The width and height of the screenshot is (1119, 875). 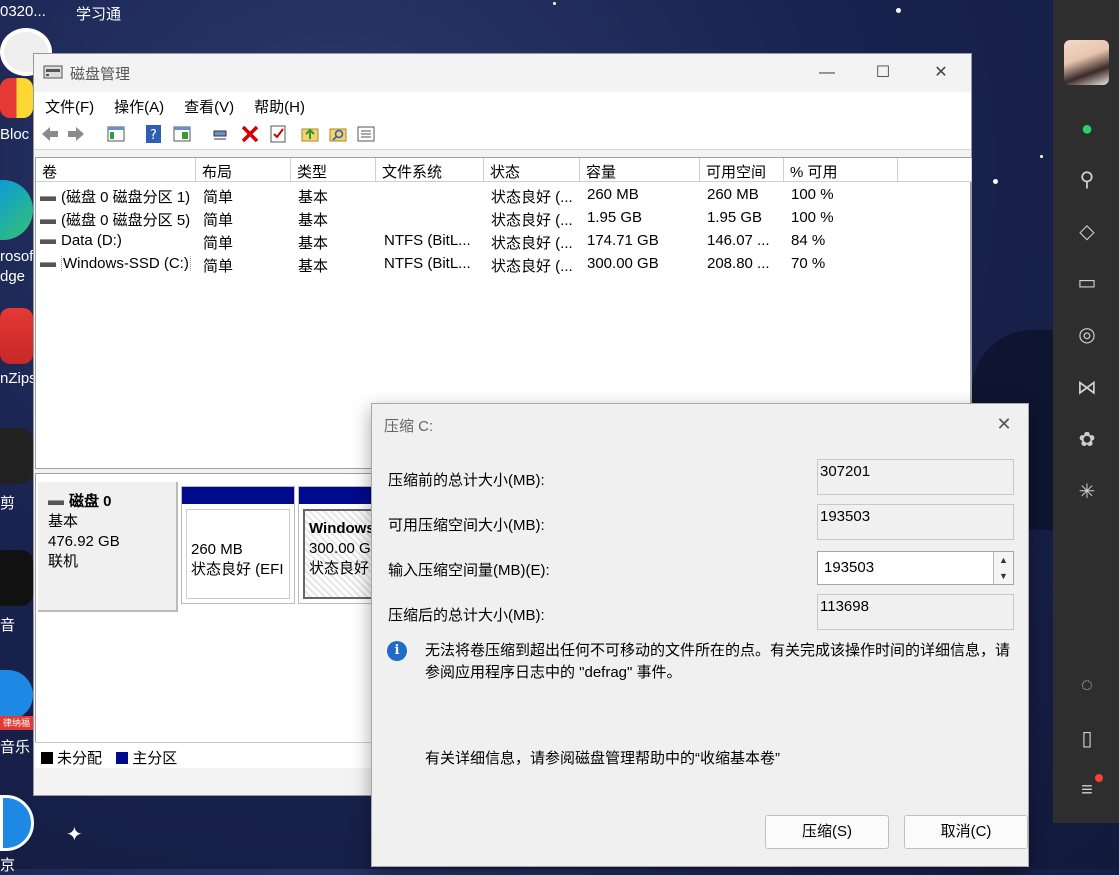 I want to click on folder-icon: ▭, so click(x=1087, y=283).